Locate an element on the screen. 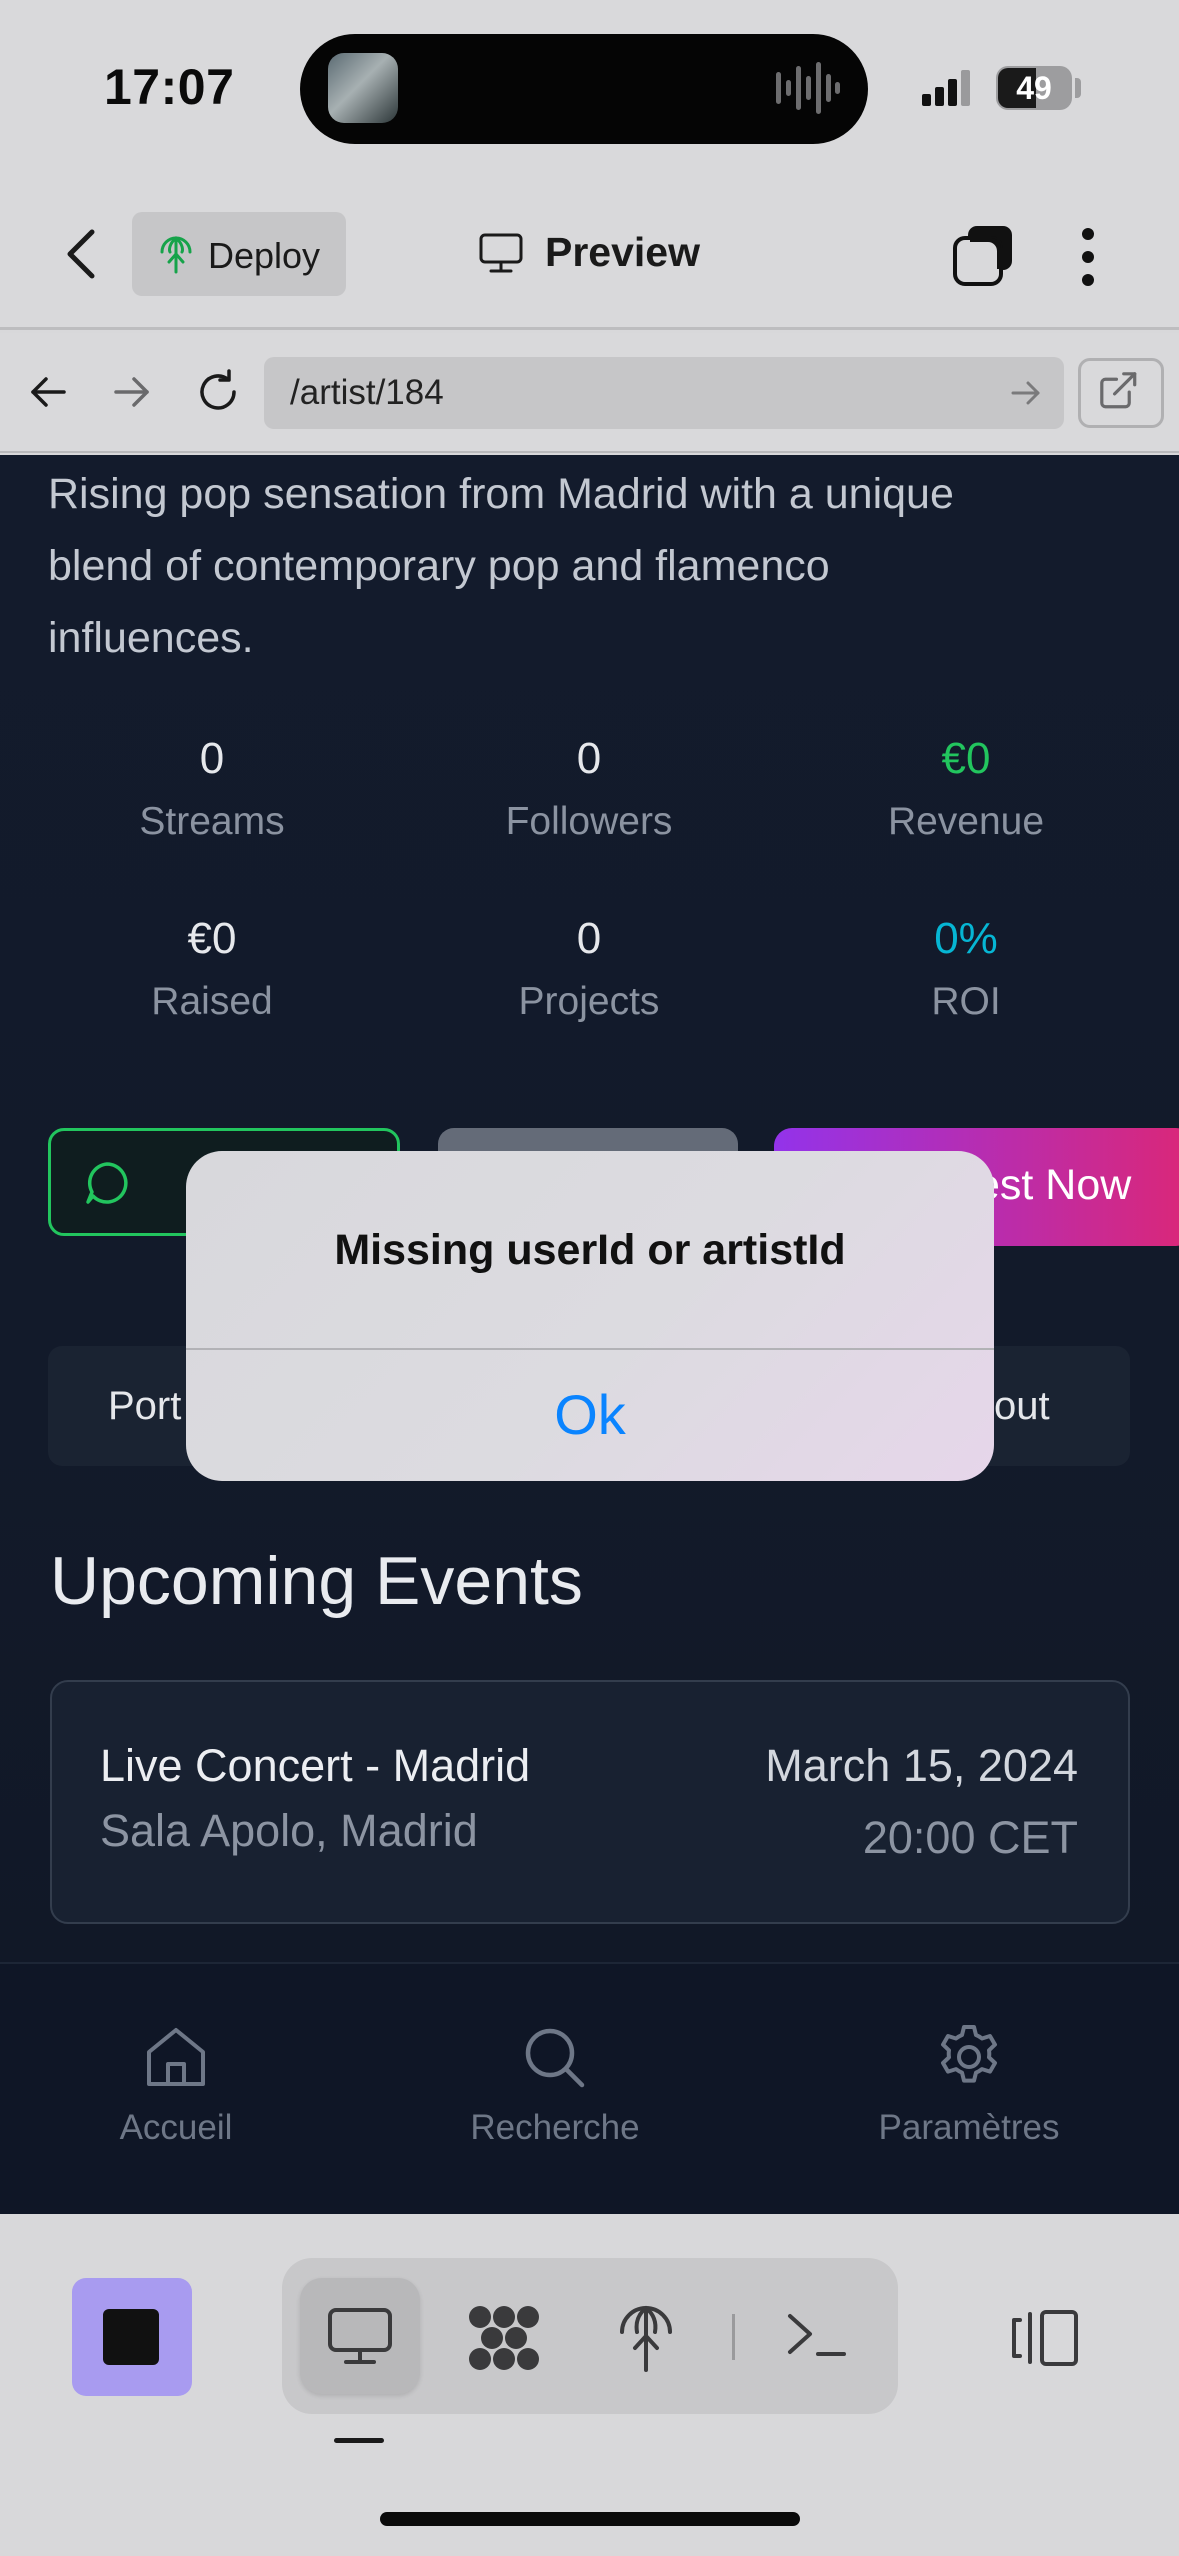  tool-divider is located at coordinates (733, 2337).